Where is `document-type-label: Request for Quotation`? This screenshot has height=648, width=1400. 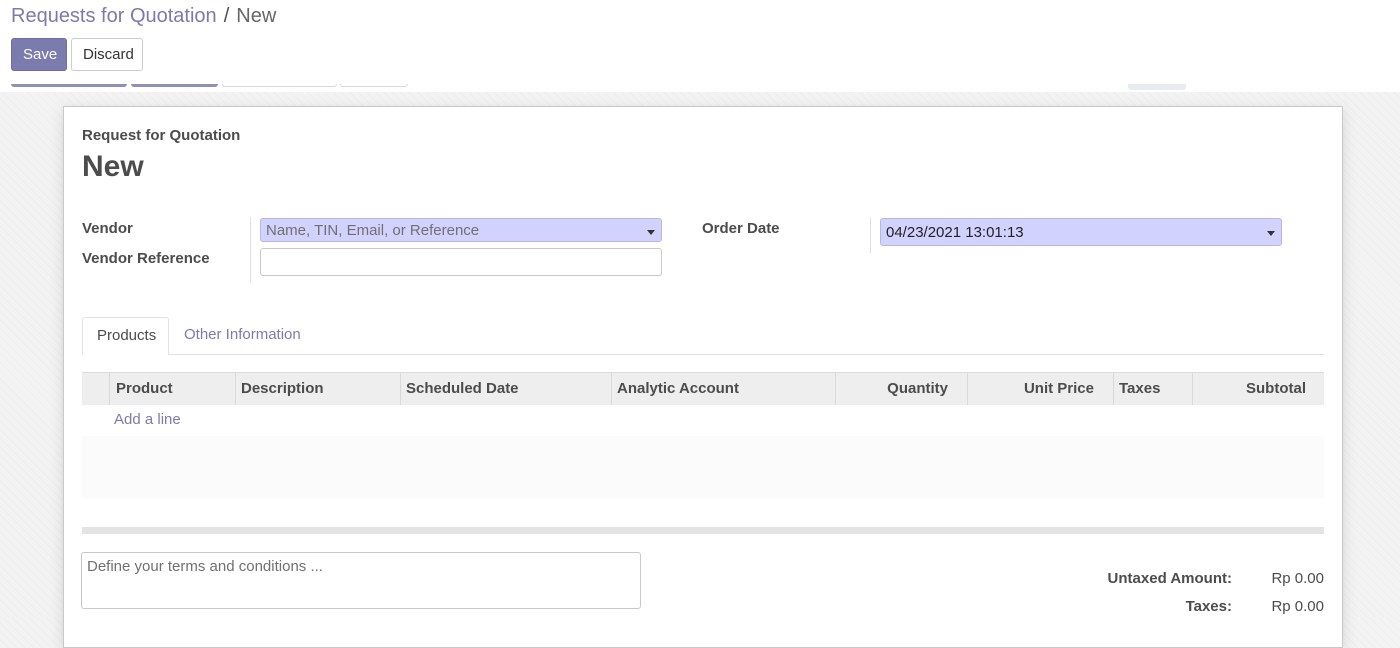 document-type-label: Request for Quotation is located at coordinates (161, 135).